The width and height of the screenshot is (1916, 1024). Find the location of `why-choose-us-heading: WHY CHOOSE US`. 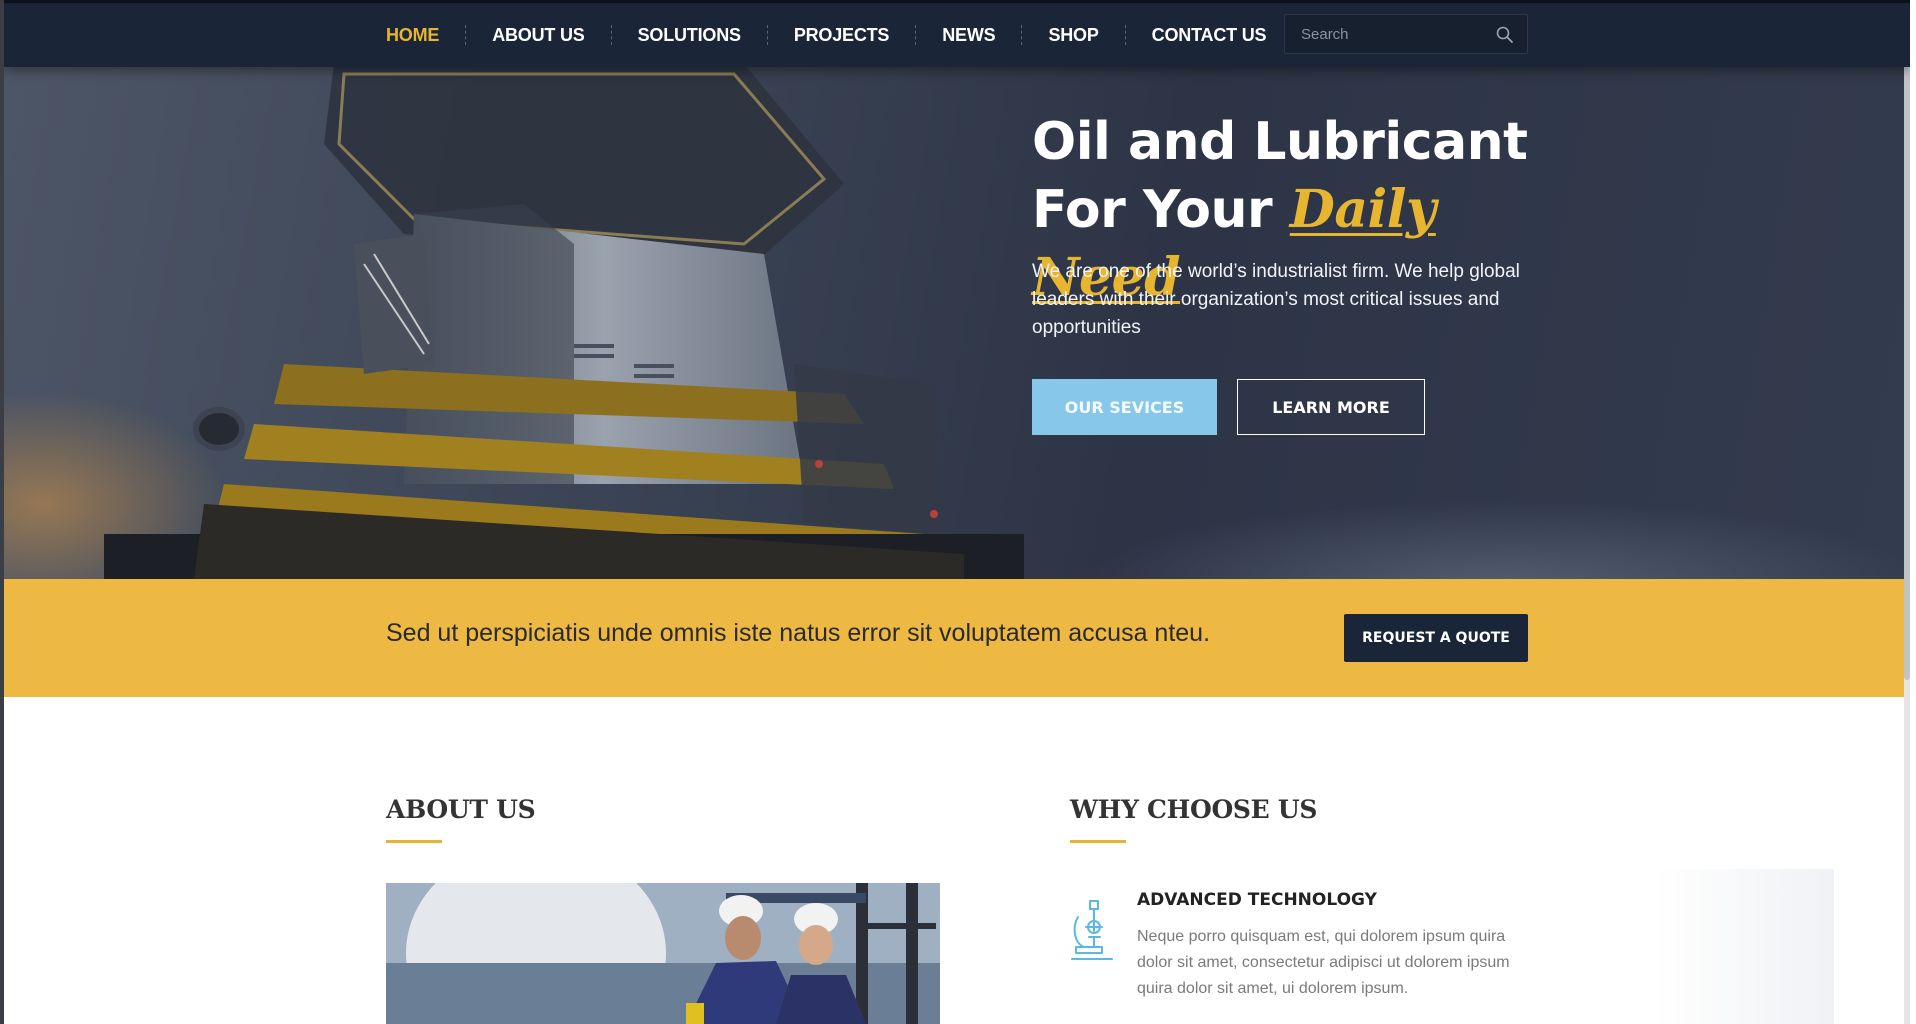

why-choose-us-heading: WHY CHOOSE US is located at coordinates (1194, 809).